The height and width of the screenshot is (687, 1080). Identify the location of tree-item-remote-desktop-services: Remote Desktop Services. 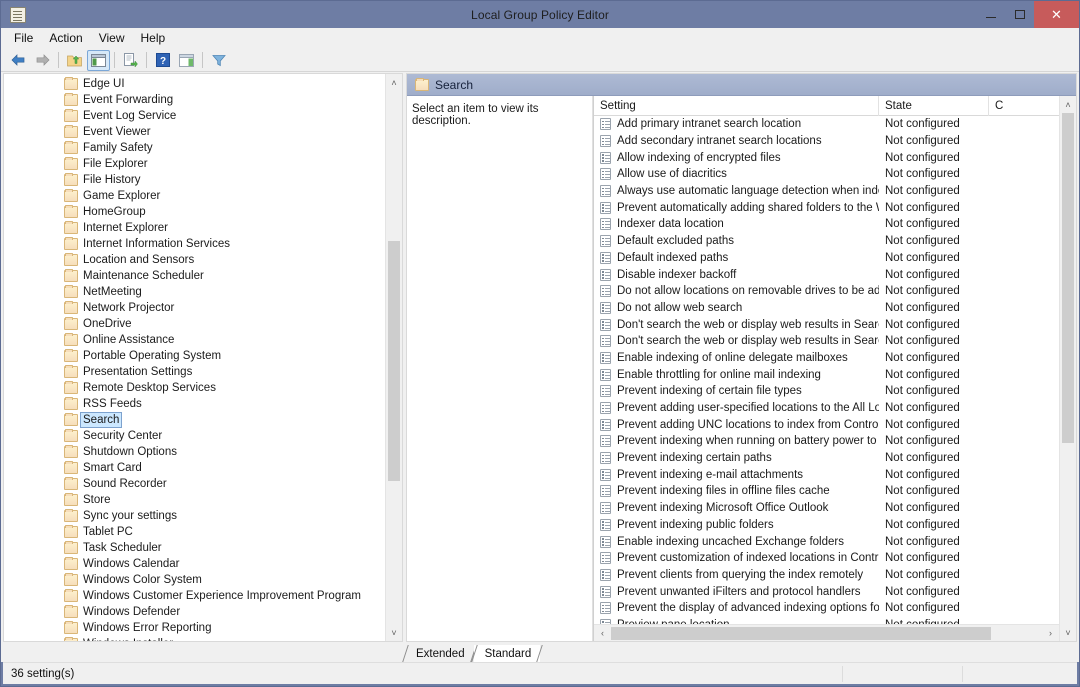
(203, 388).